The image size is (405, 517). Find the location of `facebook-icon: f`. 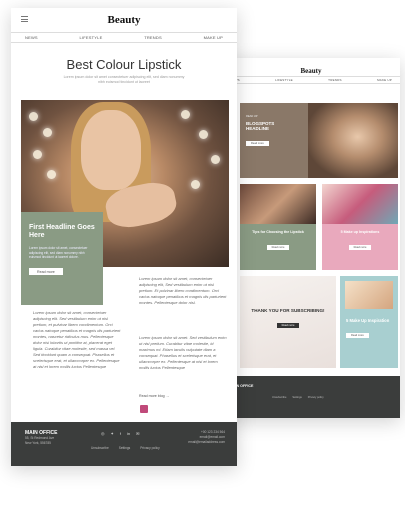

facebook-icon: f is located at coordinates (120, 433).